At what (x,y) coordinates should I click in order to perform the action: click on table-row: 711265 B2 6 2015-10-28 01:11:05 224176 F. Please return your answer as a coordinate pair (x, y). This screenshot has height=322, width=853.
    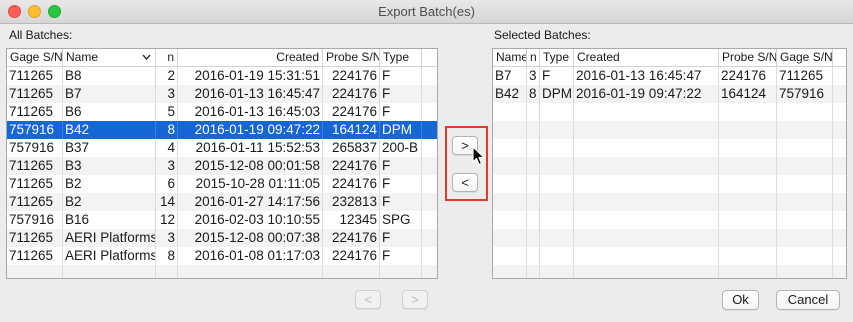
    Looking at the image, I should click on (222, 184).